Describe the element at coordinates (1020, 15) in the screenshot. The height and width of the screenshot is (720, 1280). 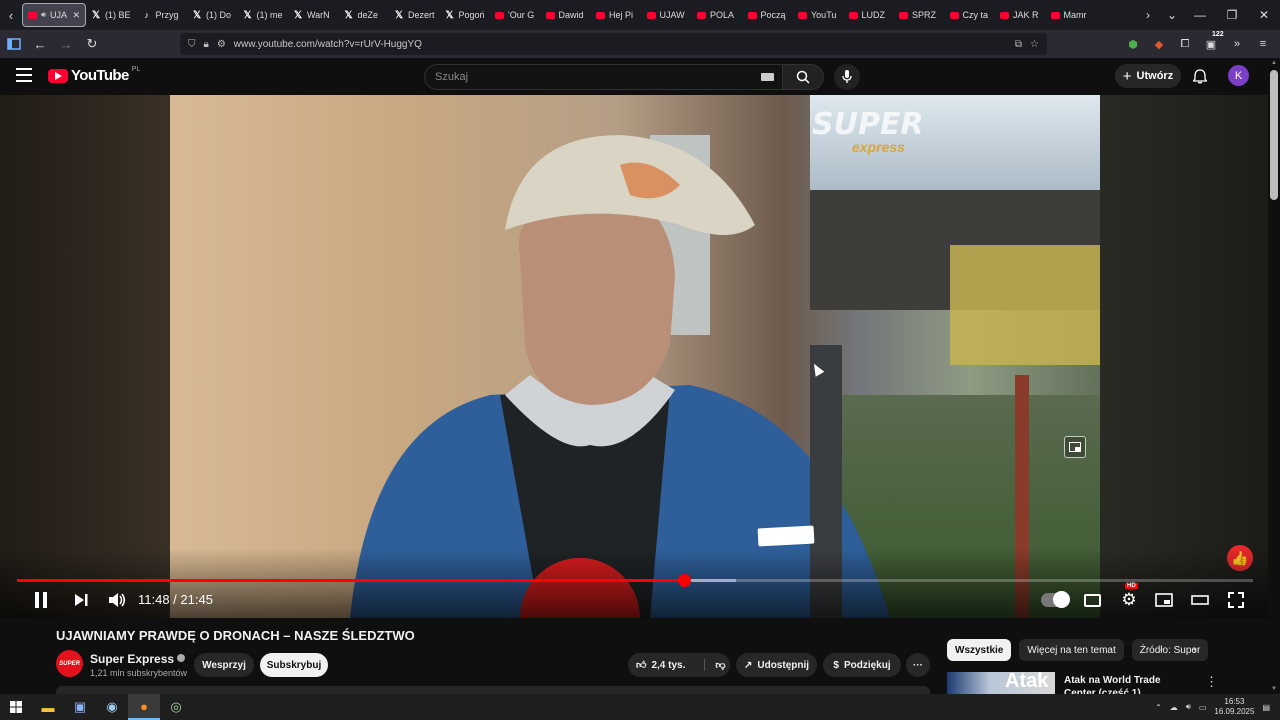
I see `browser-tab: JAK R` at that location.